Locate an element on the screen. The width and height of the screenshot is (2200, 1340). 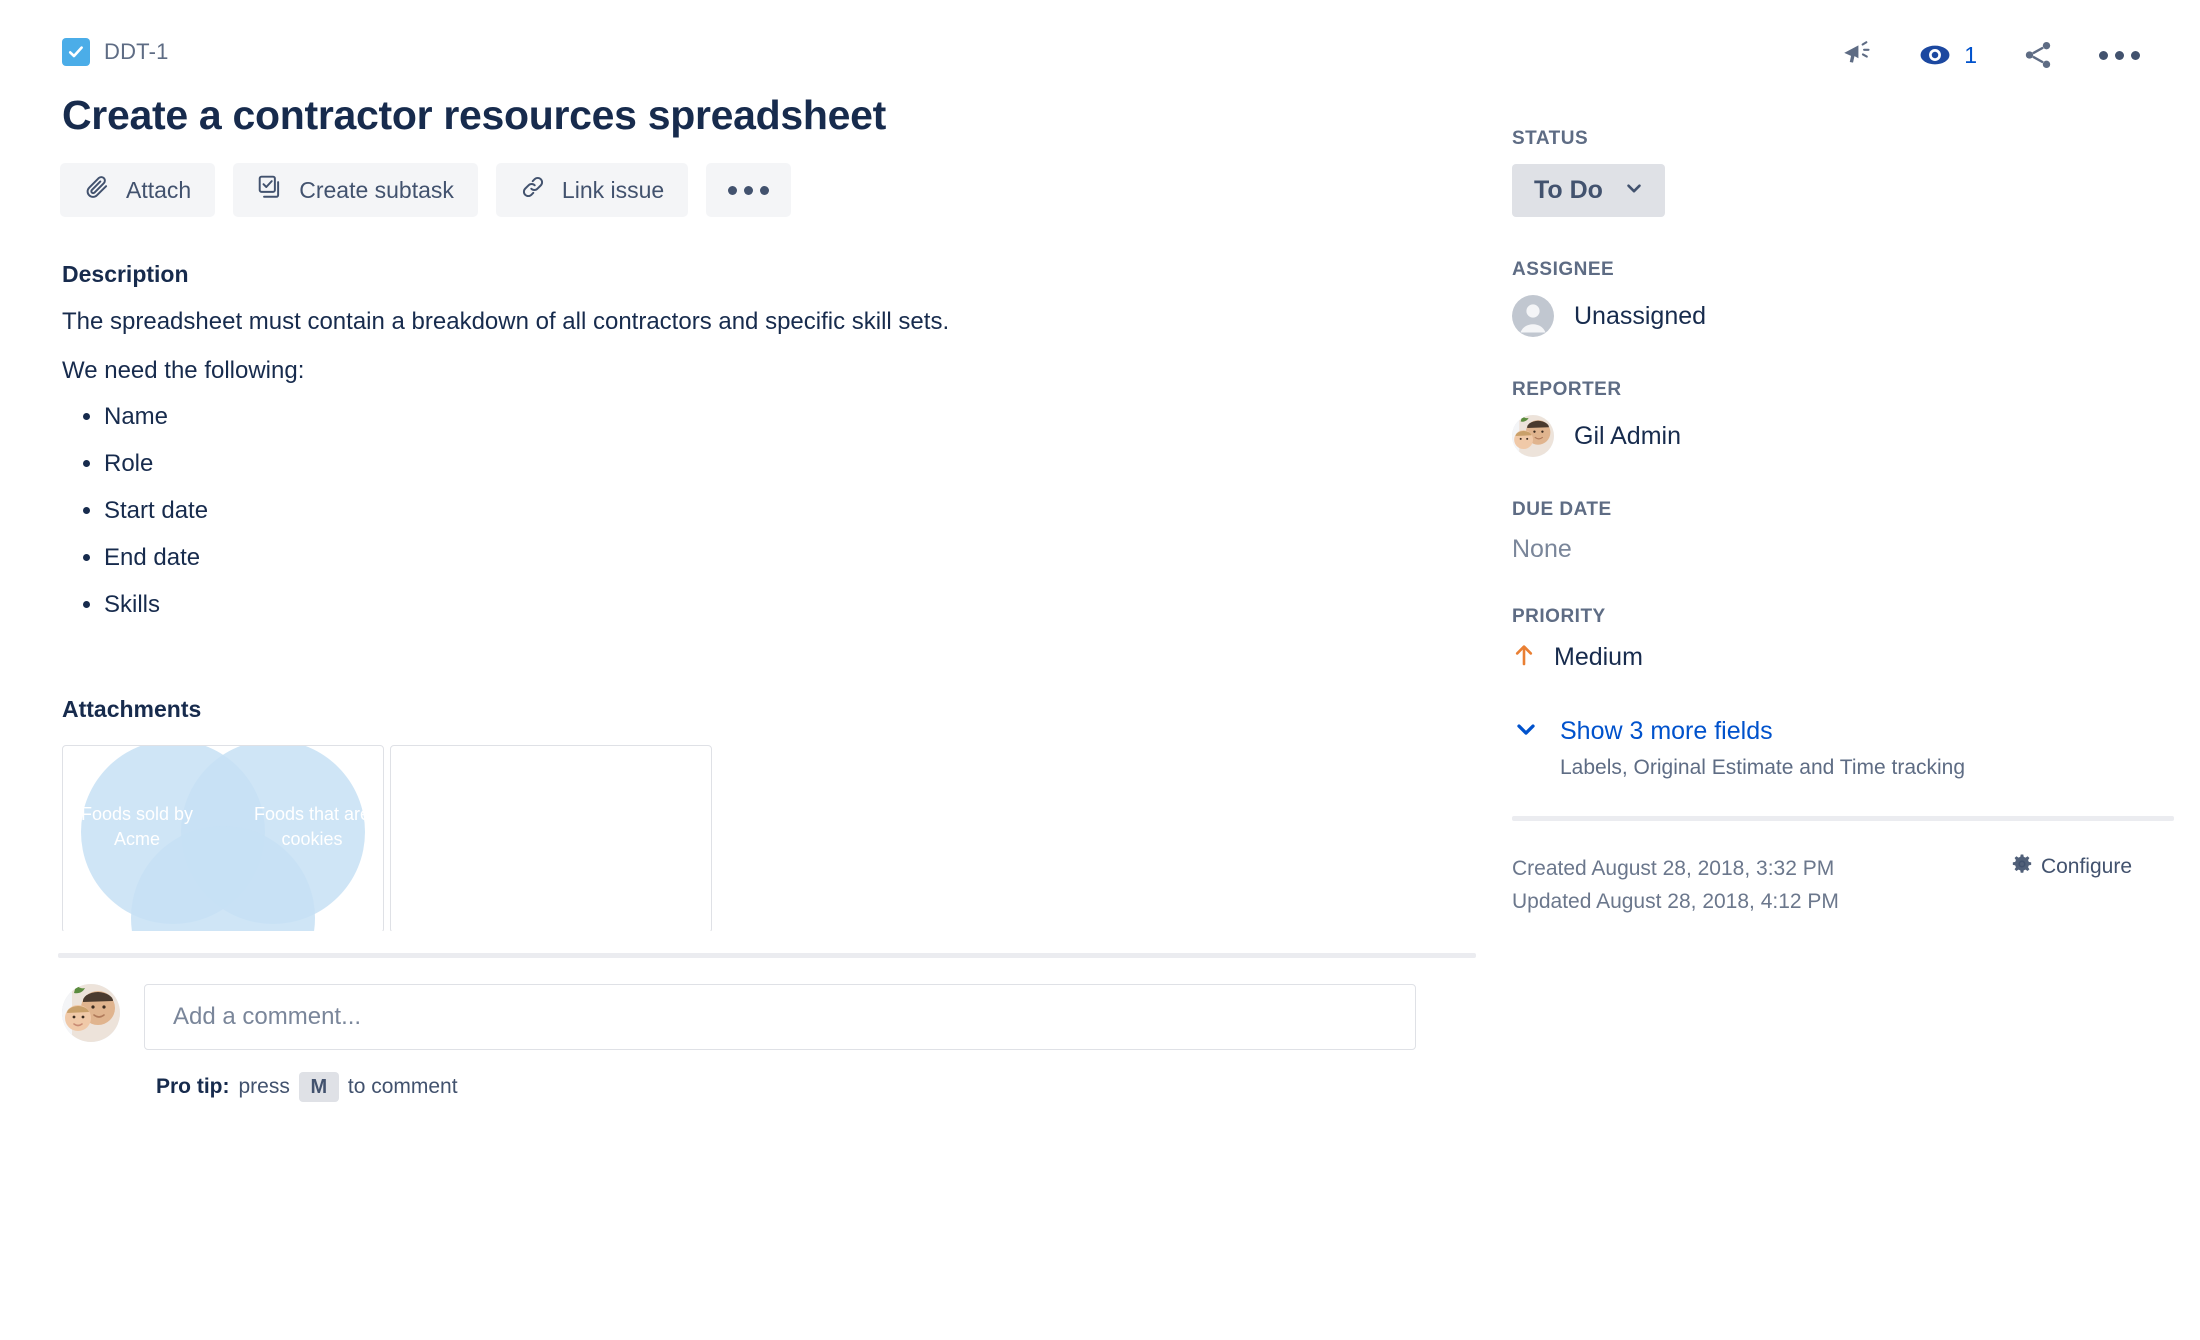
list-item: Name is located at coordinates (797, 416).